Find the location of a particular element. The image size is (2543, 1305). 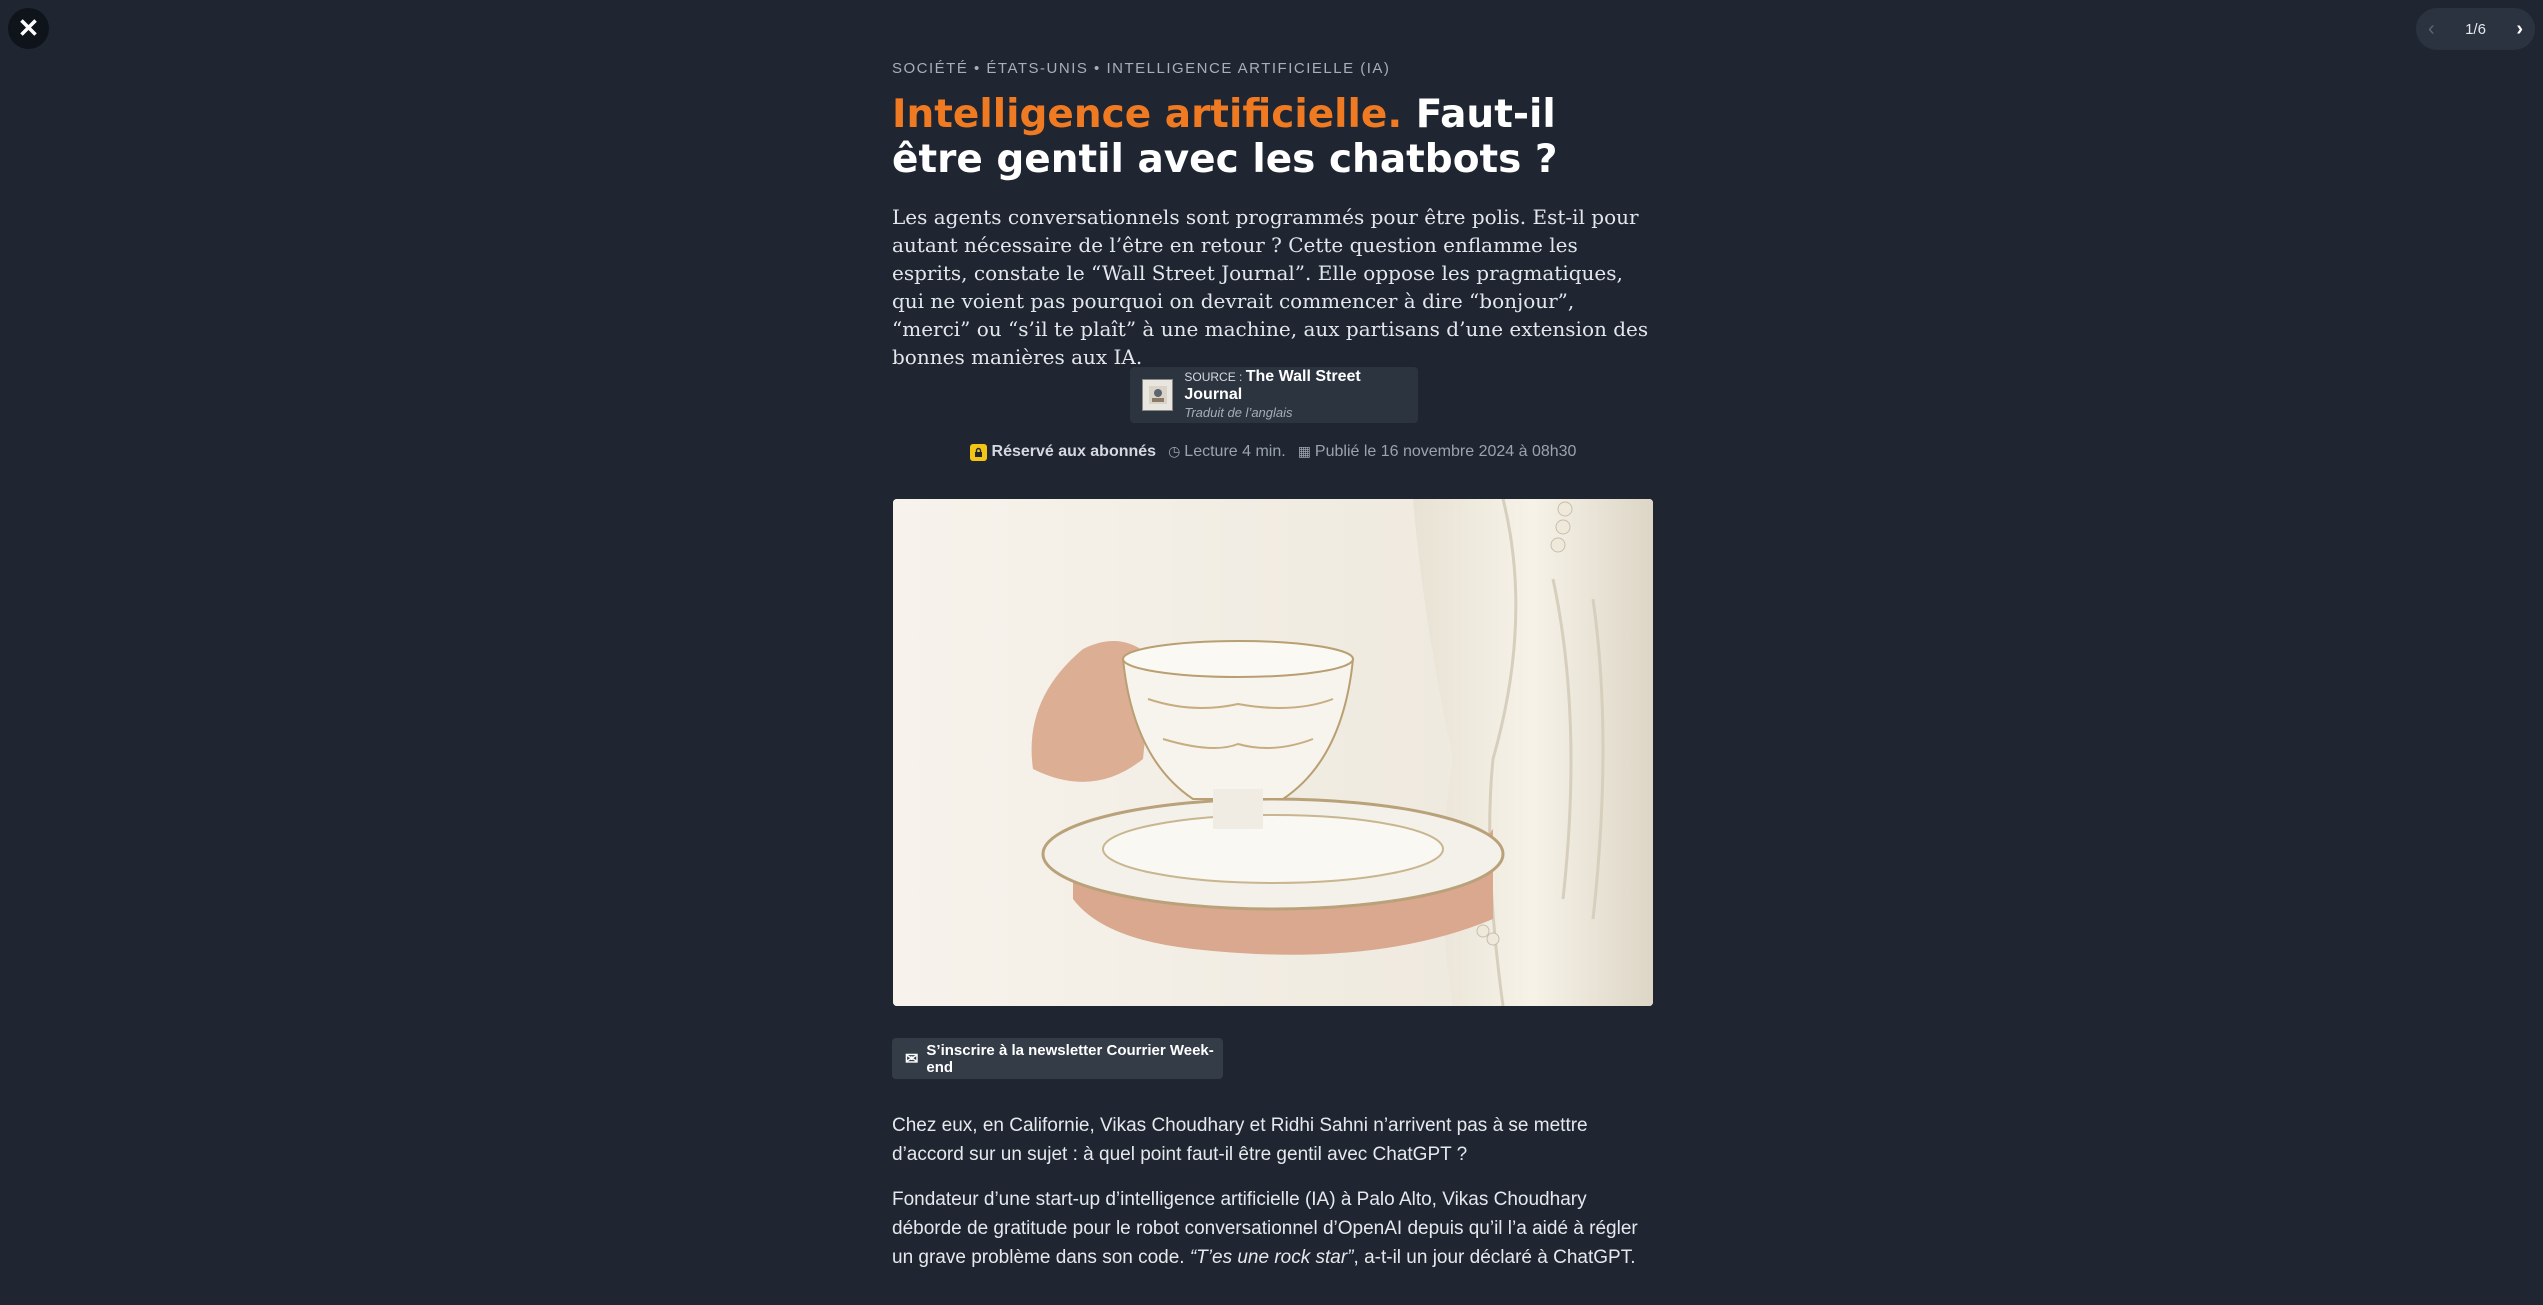

source-translated: Traduit de l’anglais is located at coordinates (1238, 412).